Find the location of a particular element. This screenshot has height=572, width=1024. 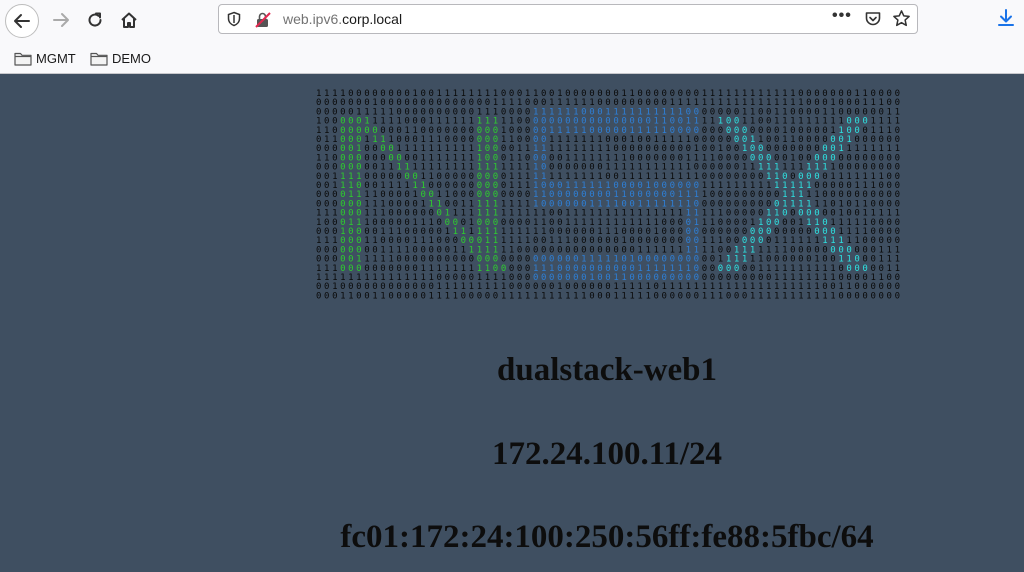

bookmark-label: DEMO is located at coordinates (131, 58).